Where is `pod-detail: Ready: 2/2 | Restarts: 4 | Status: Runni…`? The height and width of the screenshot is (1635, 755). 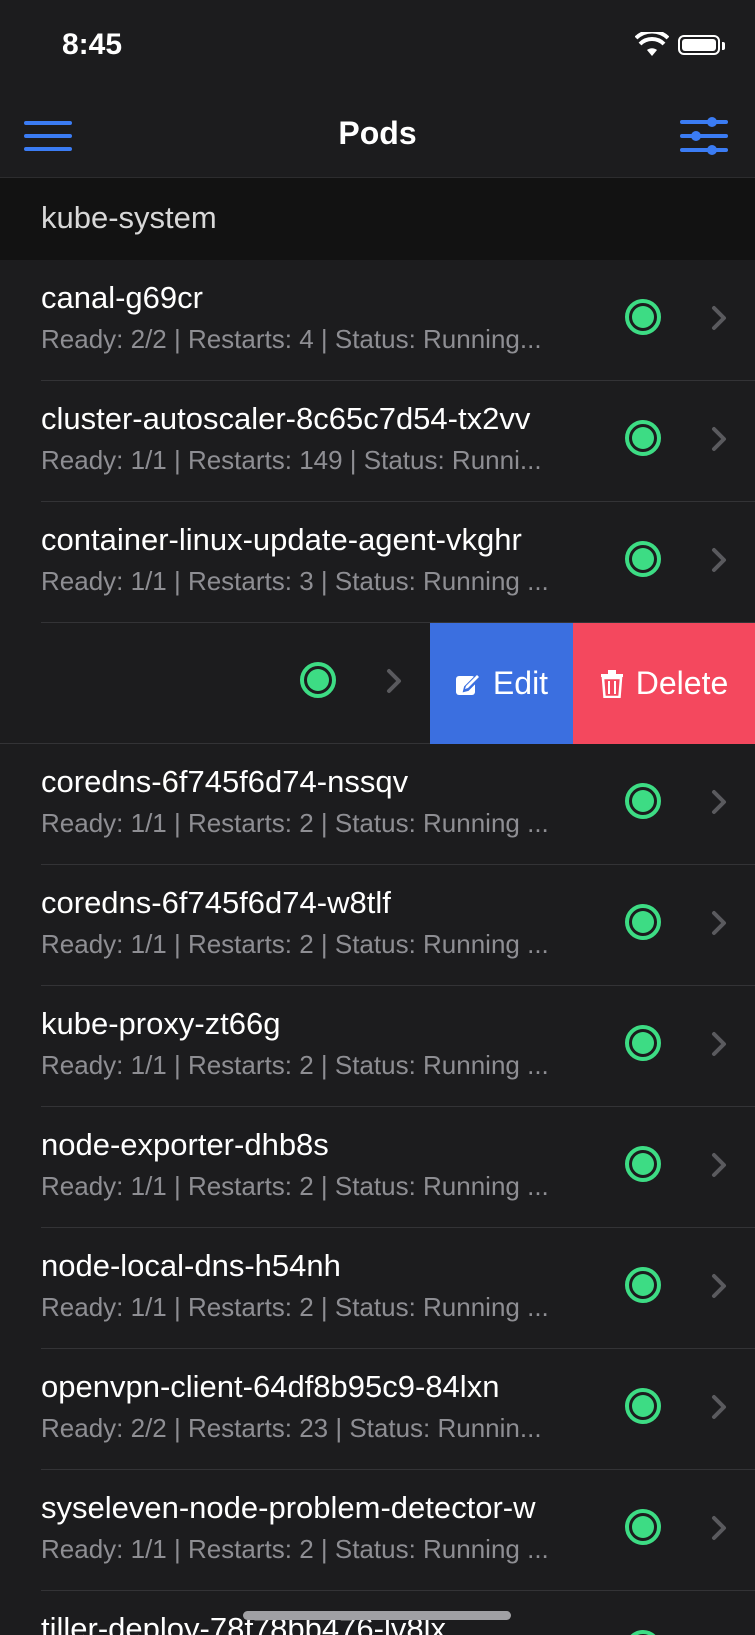
pod-detail: Ready: 2/2 | Restarts: 4 | Status: Runni… is located at coordinates (291, 339).